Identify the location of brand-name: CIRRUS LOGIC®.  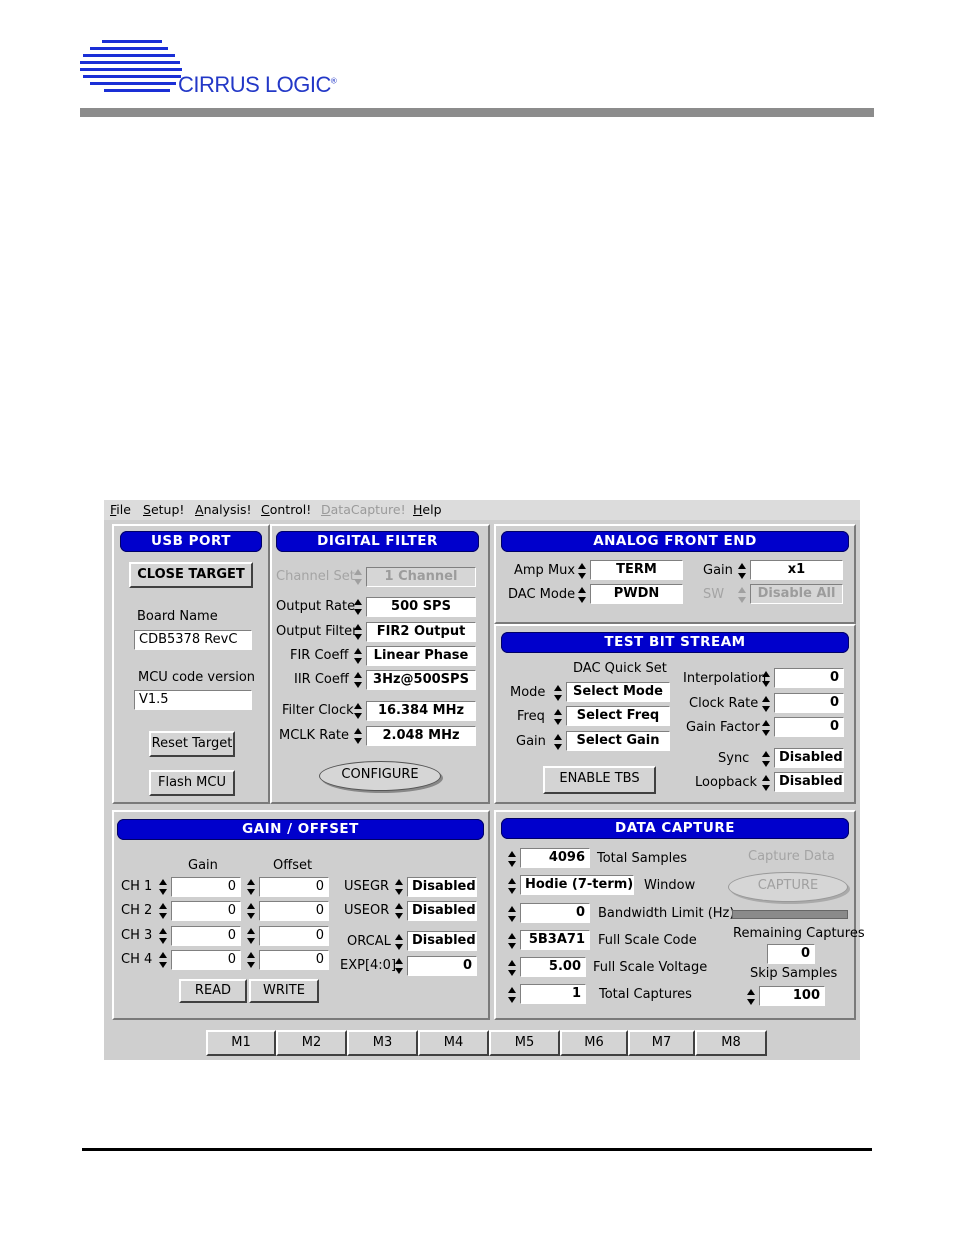
(257, 84).